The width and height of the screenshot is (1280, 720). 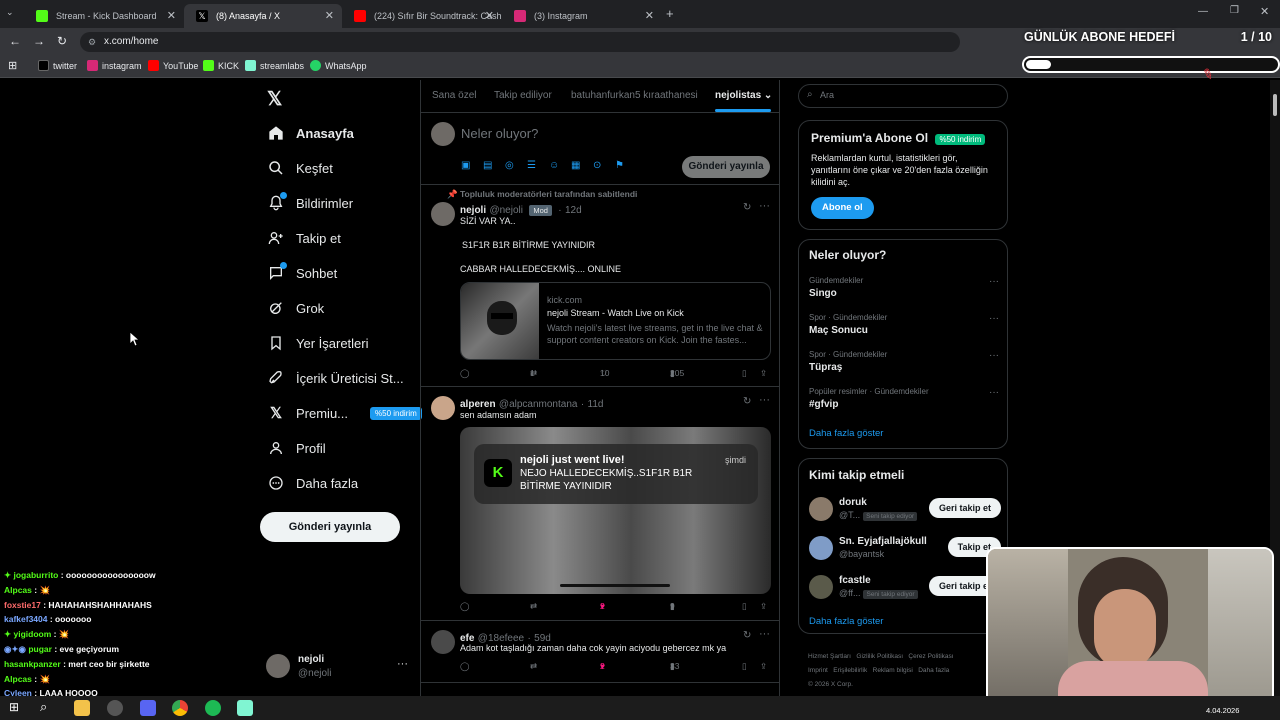 What do you see at coordinates (14, 707) in the screenshot?
I see `windows-start-icon: ⊞` at bounding box center [14, 707].